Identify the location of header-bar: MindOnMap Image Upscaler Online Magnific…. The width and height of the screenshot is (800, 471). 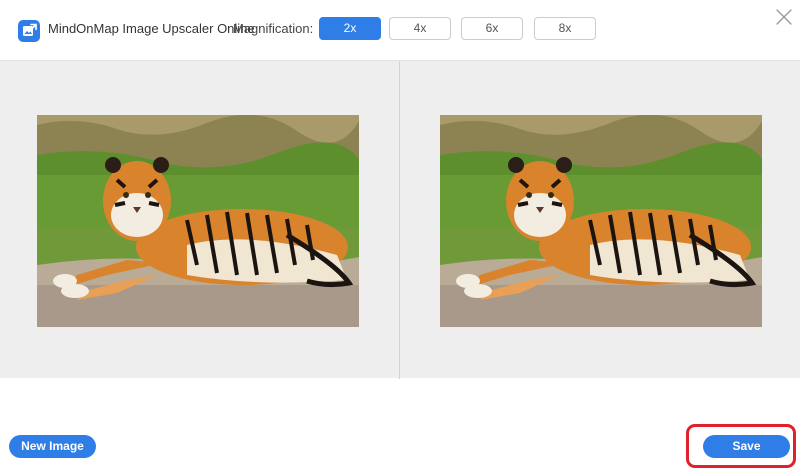
(400, 30).